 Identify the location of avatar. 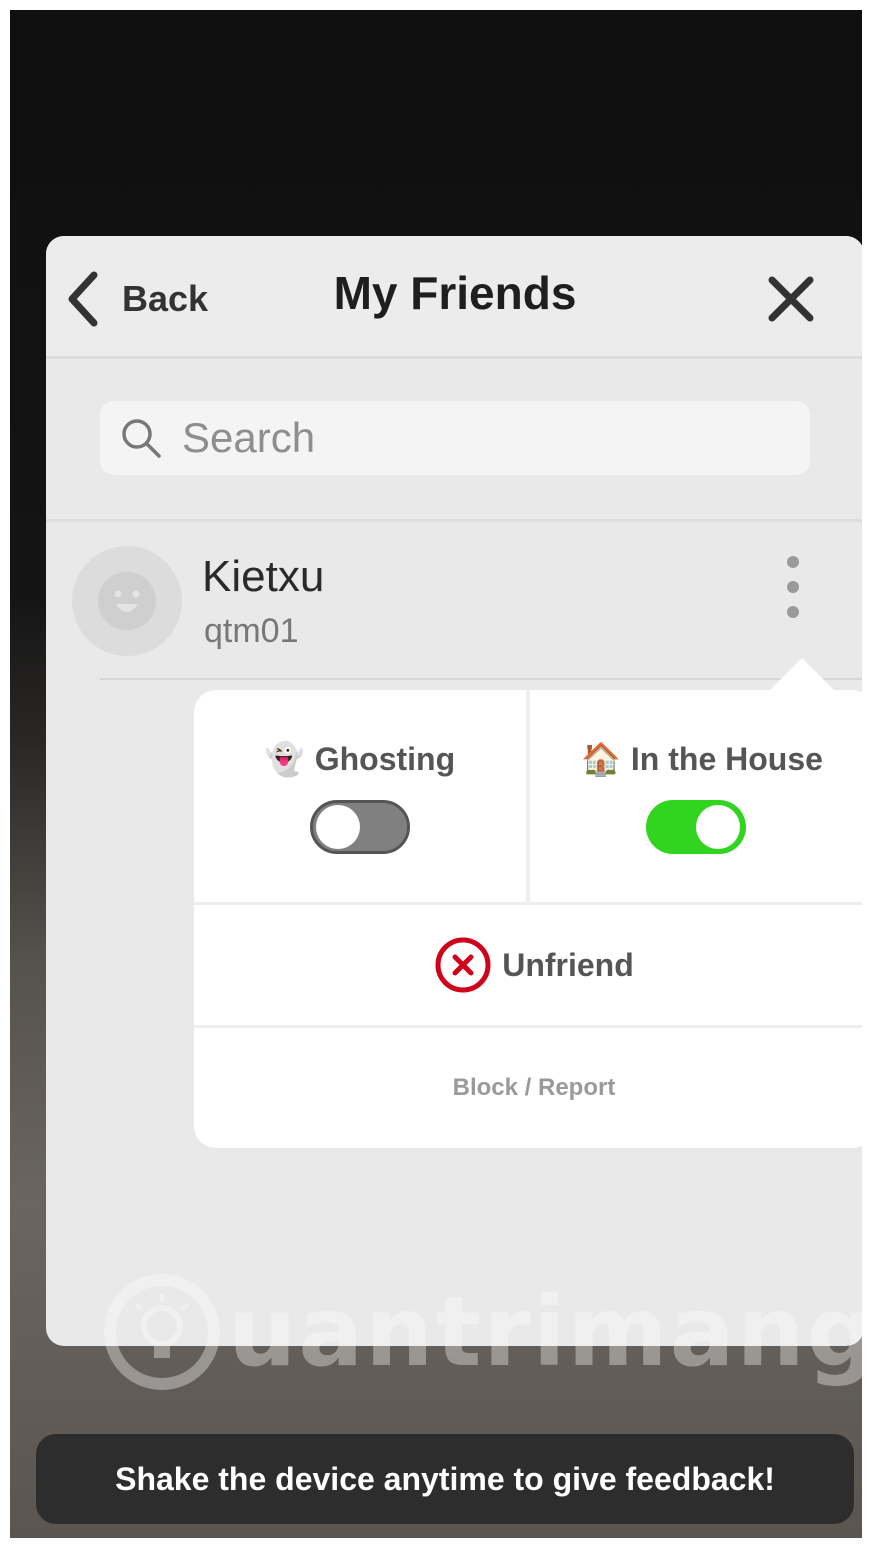
(127, 601).